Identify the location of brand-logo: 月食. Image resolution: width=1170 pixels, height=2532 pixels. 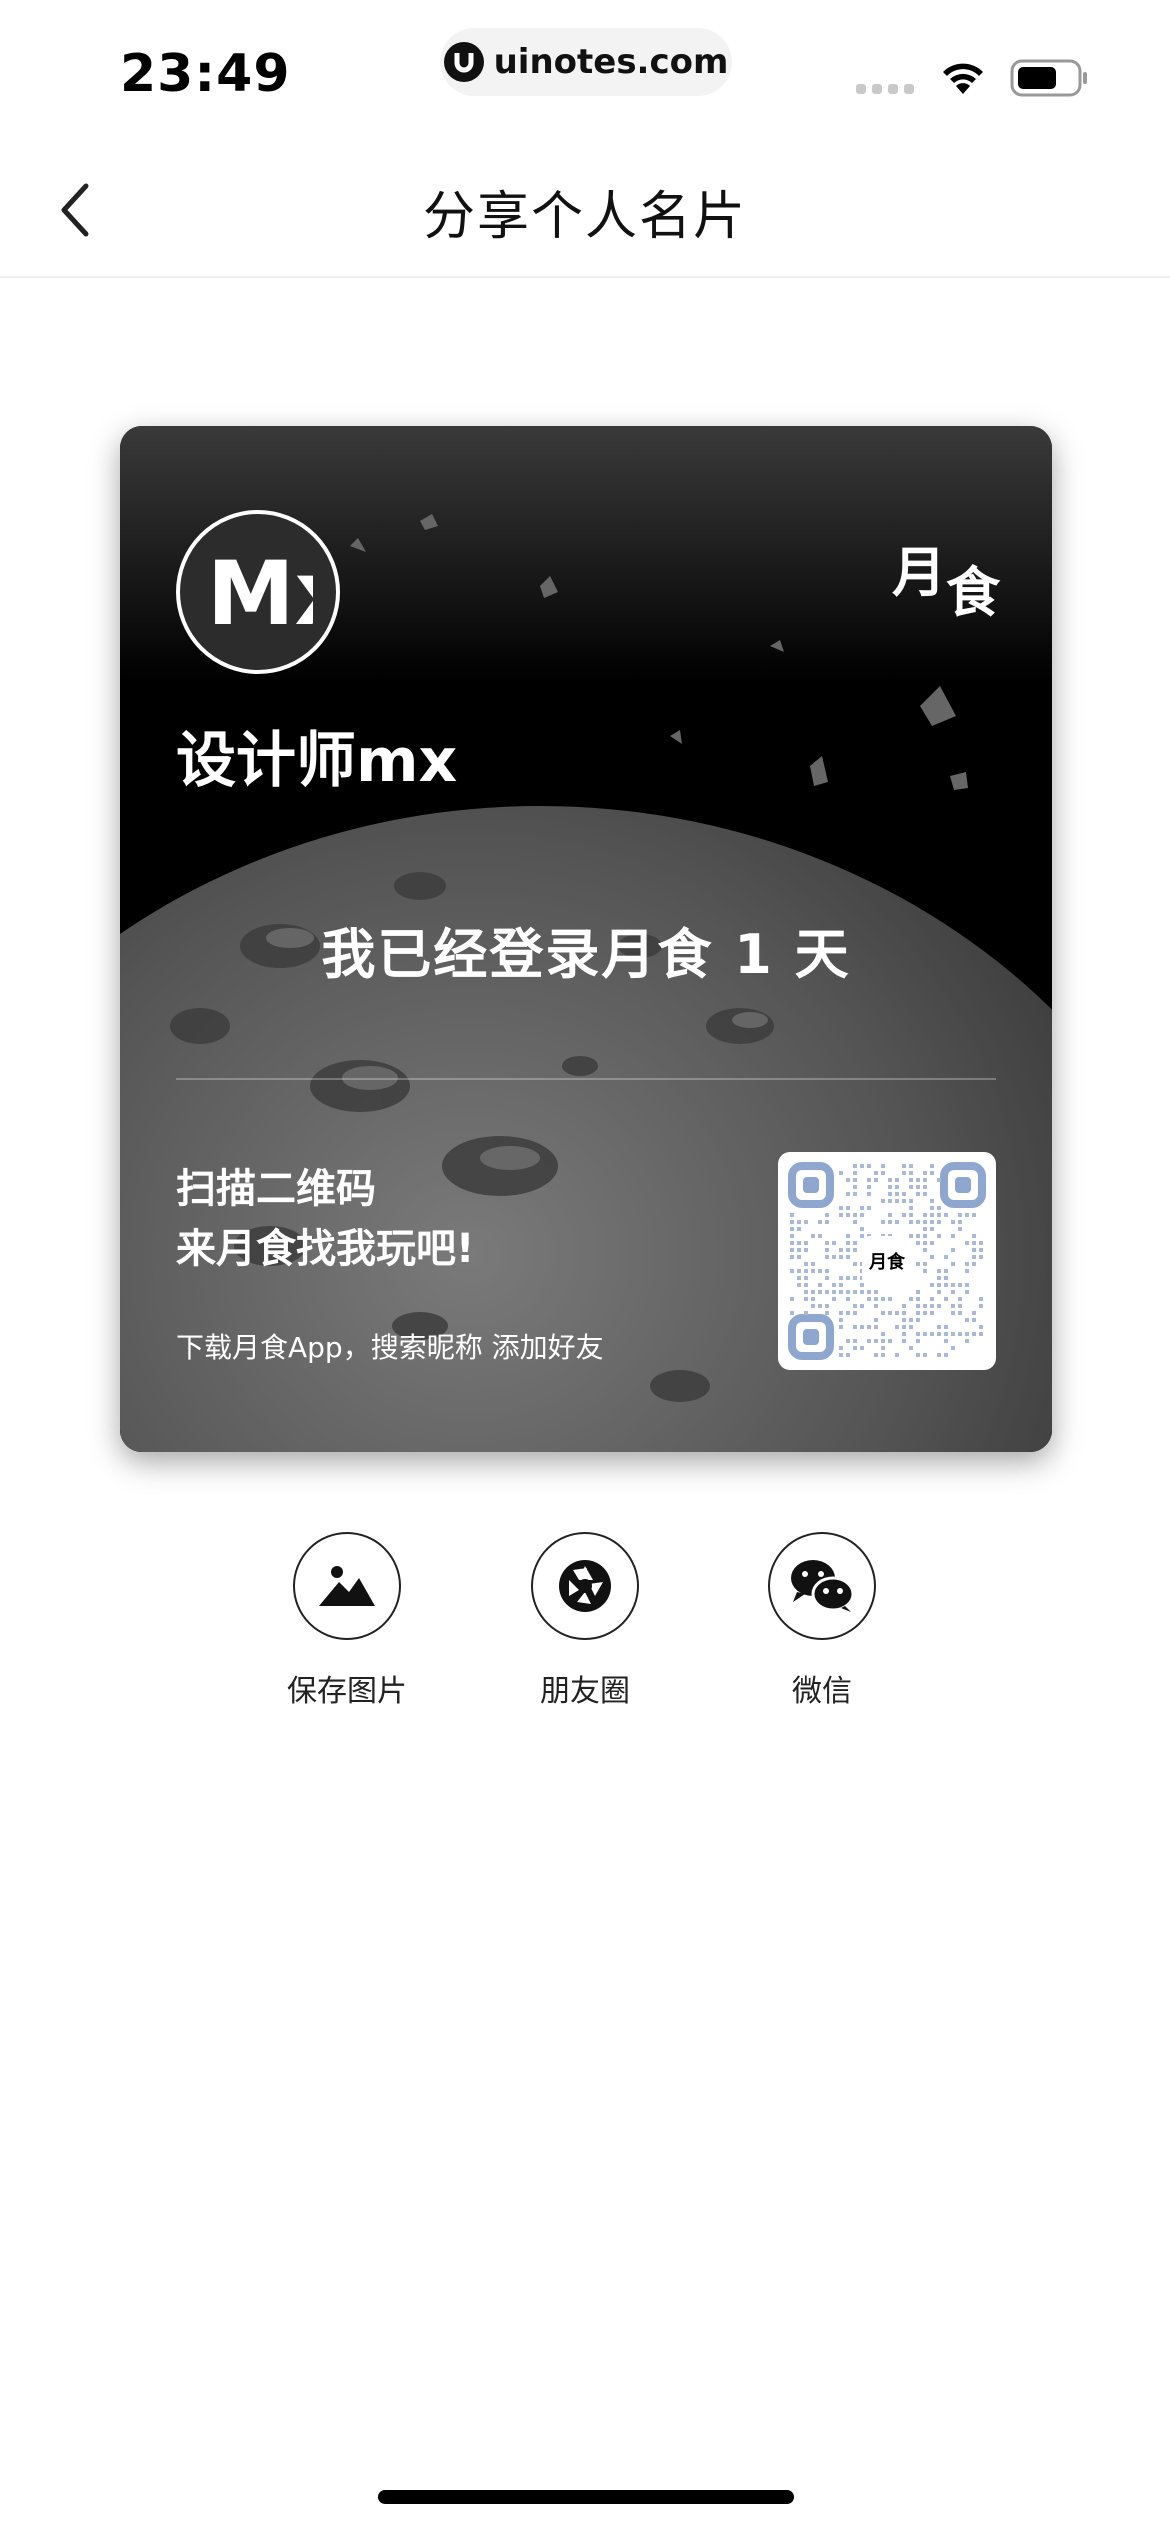
(946, 580).